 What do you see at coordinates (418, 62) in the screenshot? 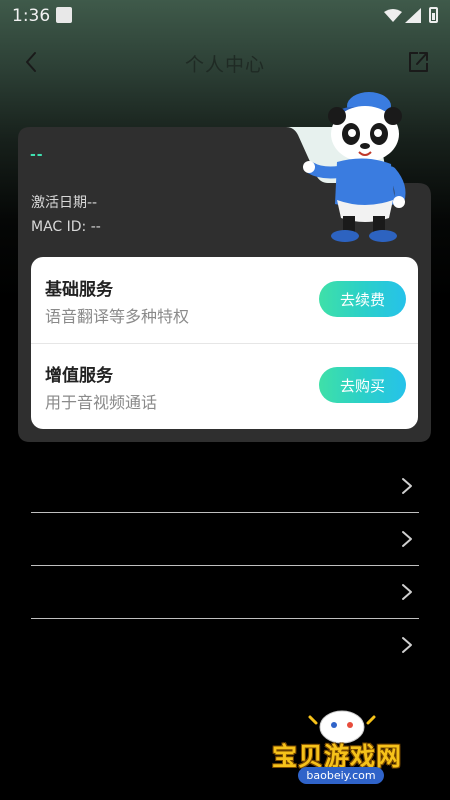
I see `share-icon` at bounding box center [418, 62].